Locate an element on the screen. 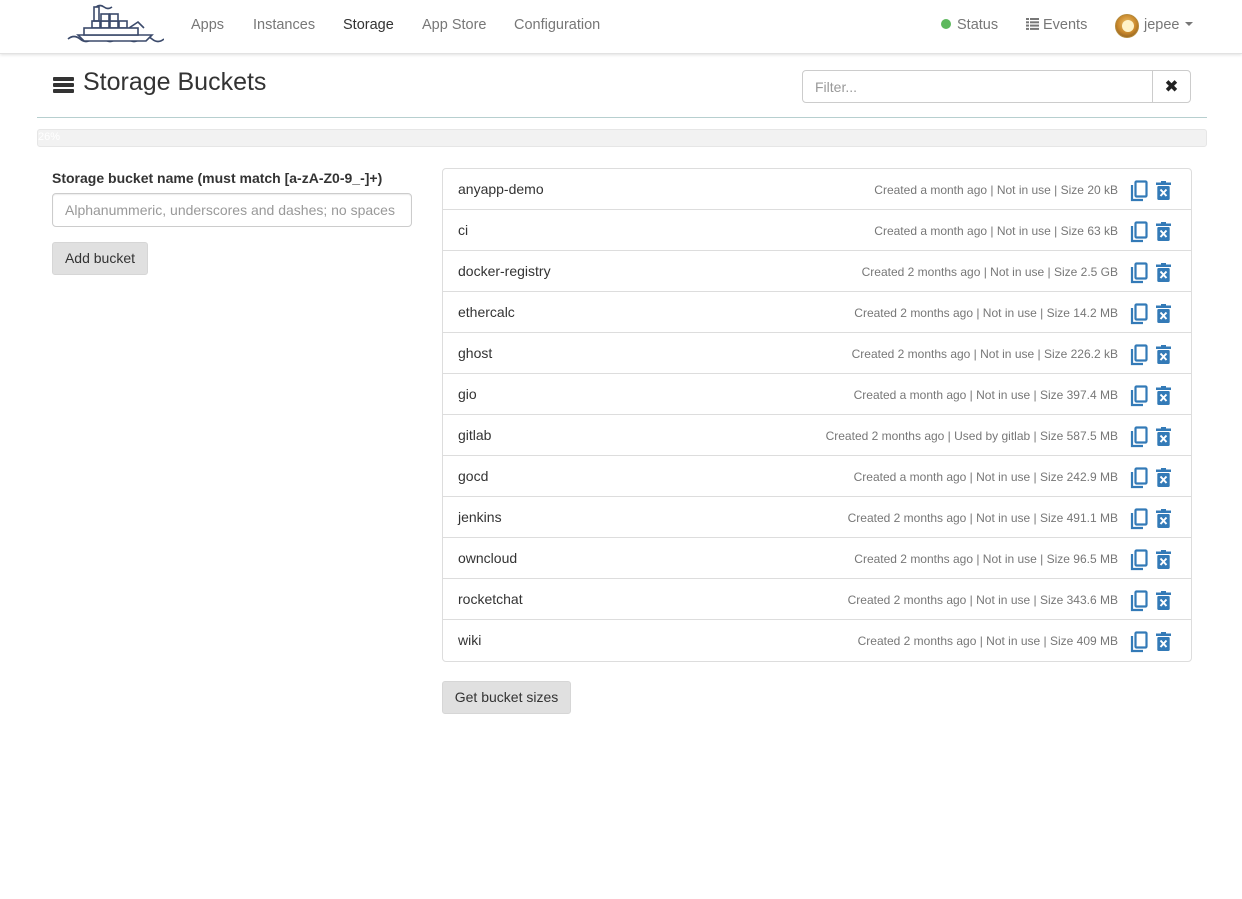 The image size is (1242, 899). bucket-name: wiki is located at coordinates (470, 640).